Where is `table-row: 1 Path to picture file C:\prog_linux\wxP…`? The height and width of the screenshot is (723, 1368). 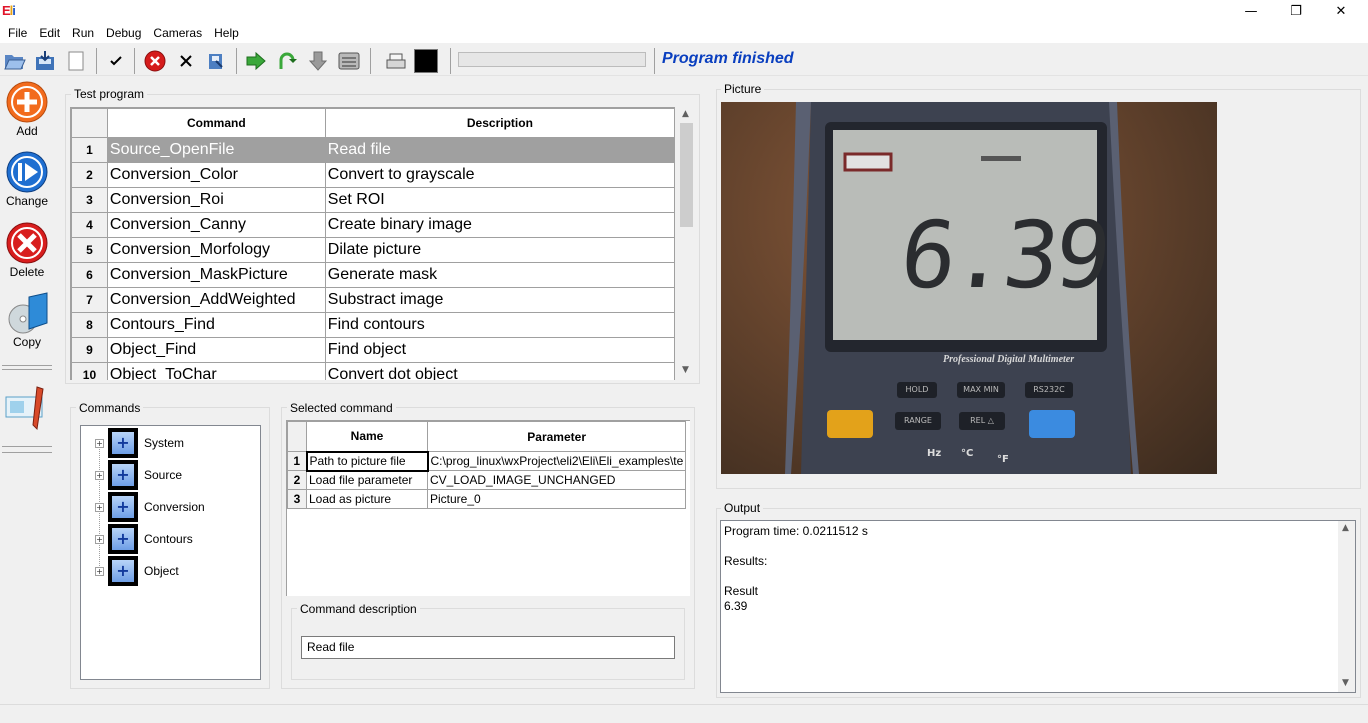 table-row: 1 Path to picture file C:\prog_linux\wxP… is located at coordinates (487, 461).